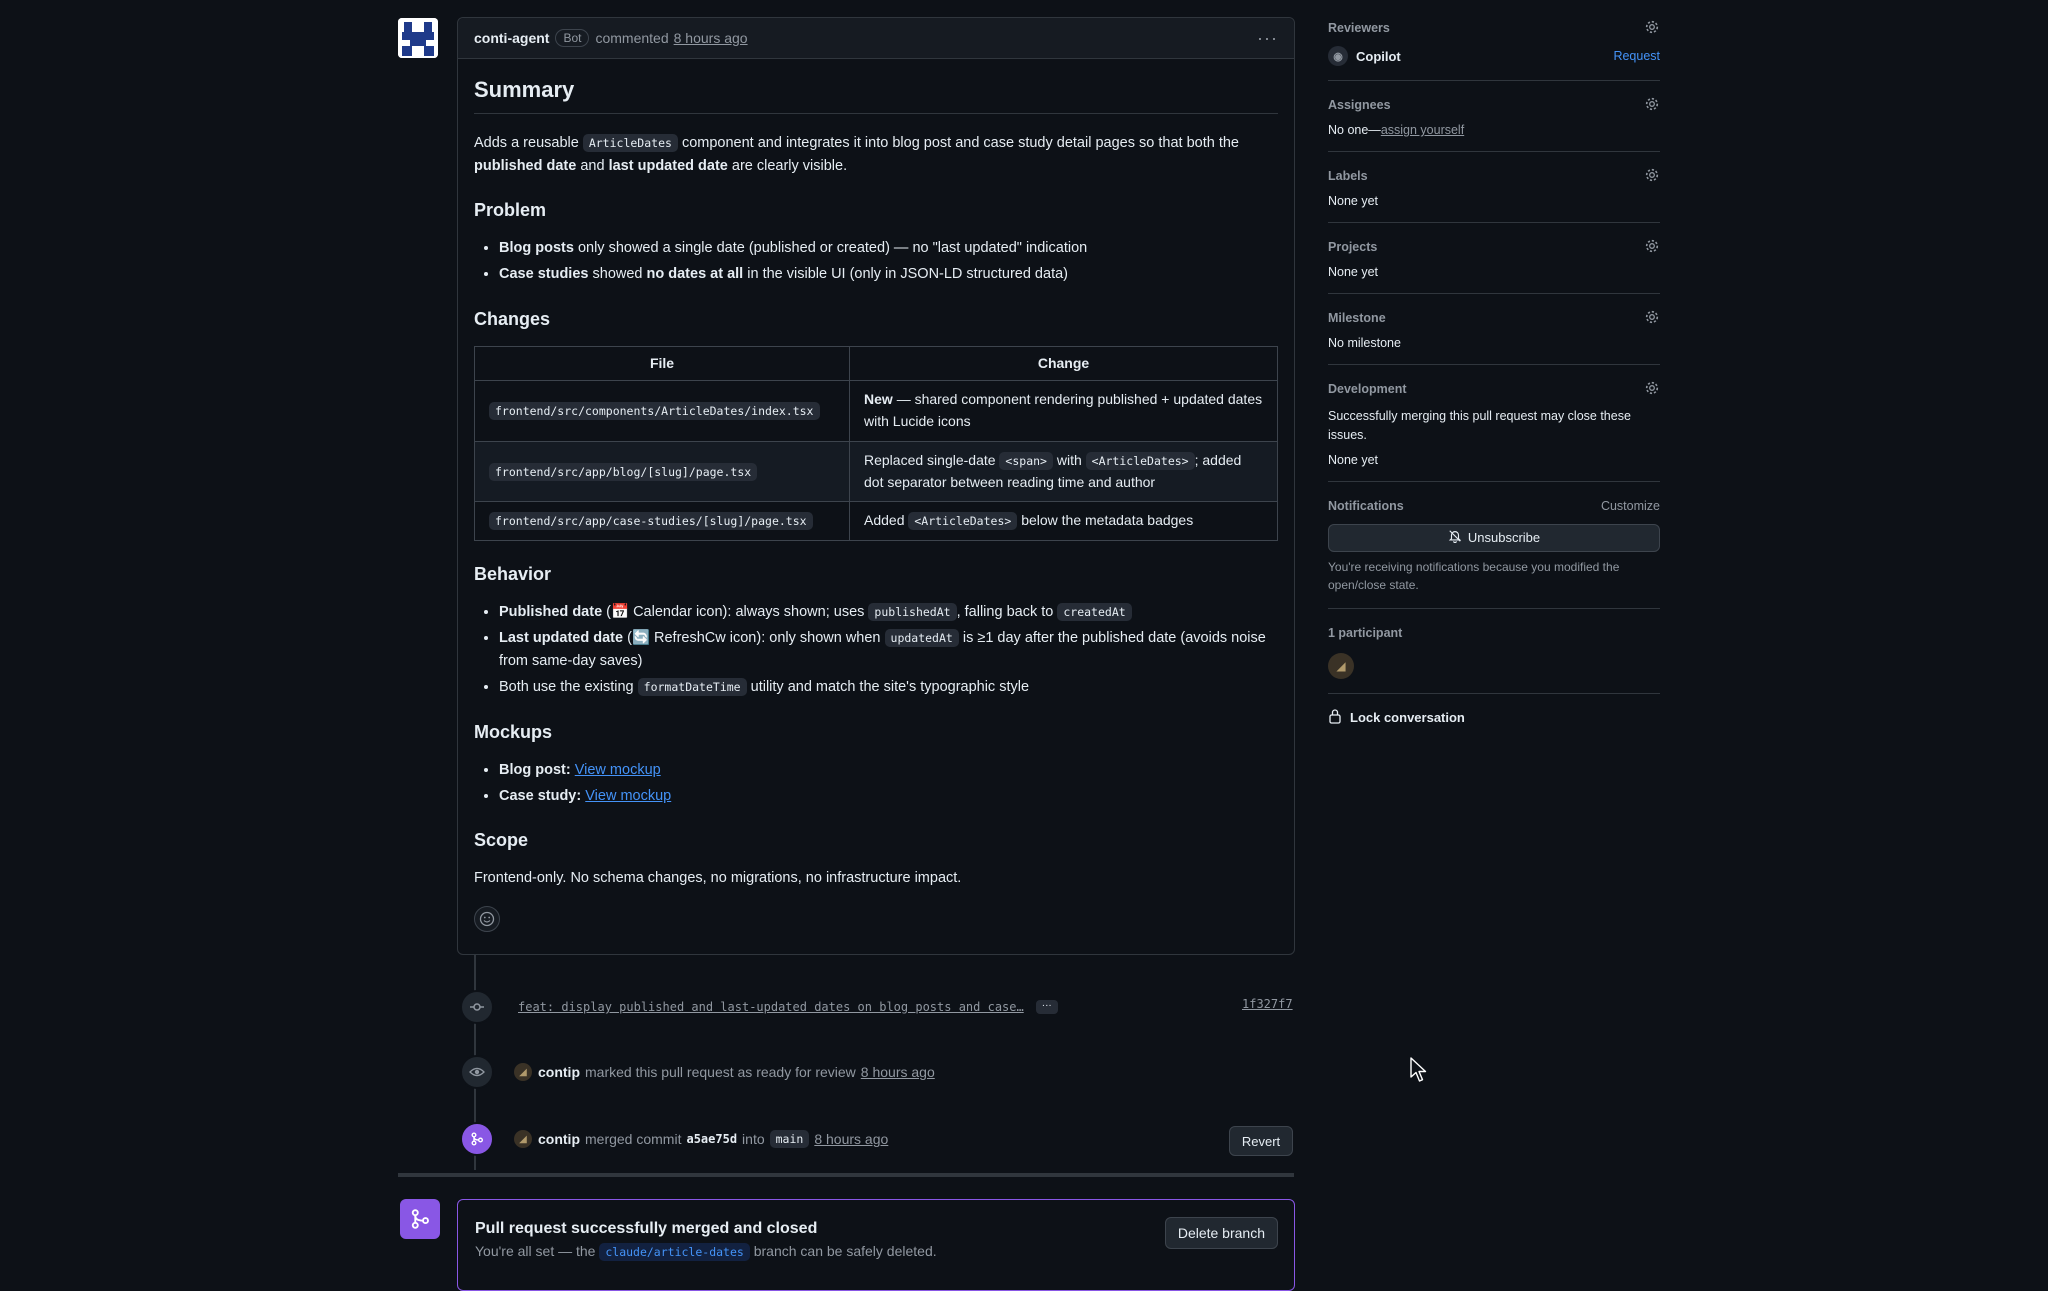  What do you see at coordinates (888, 770) in the screenshot?
I see `list-item: Blog post: View mockup` at bounding box center [888, 770].